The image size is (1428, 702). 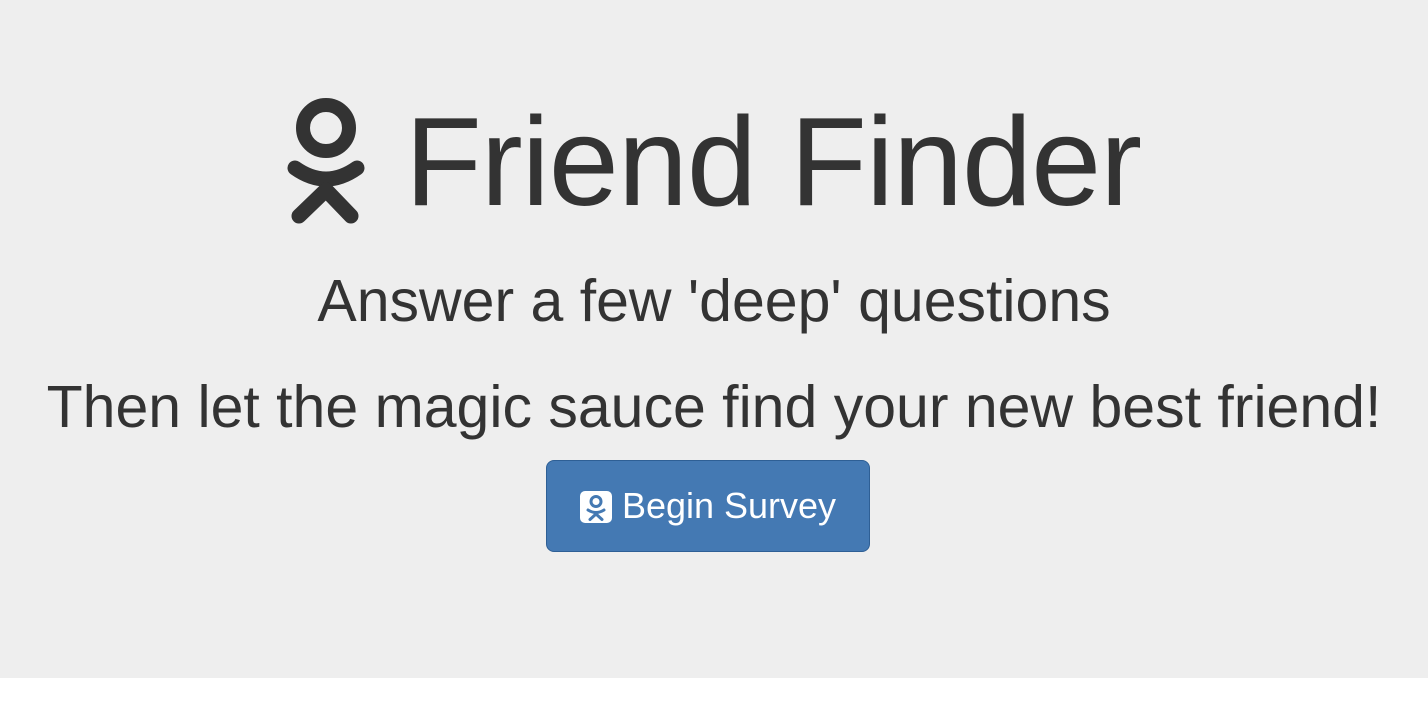 What do you see at coordinates (326, 162) in the screenshot?
I see `odnoklassniki-icon` at bounding box center [326, 162].